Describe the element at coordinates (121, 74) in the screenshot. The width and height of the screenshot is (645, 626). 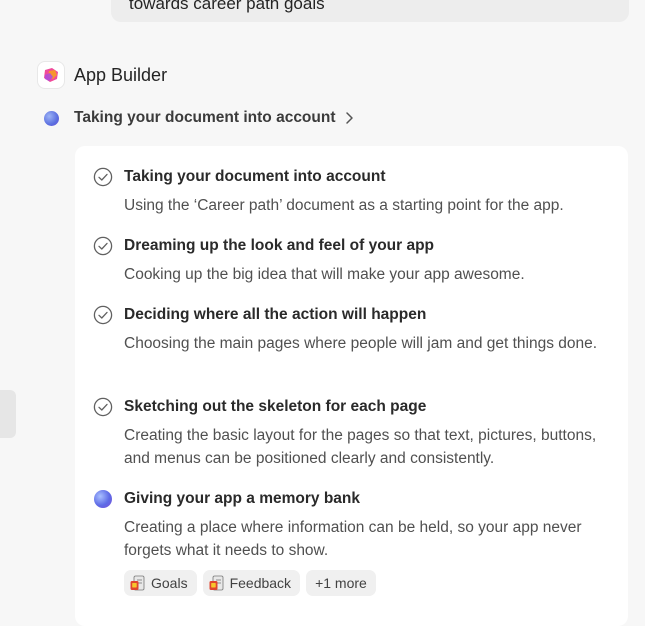
I see `agent-name: App Builder` at that location.